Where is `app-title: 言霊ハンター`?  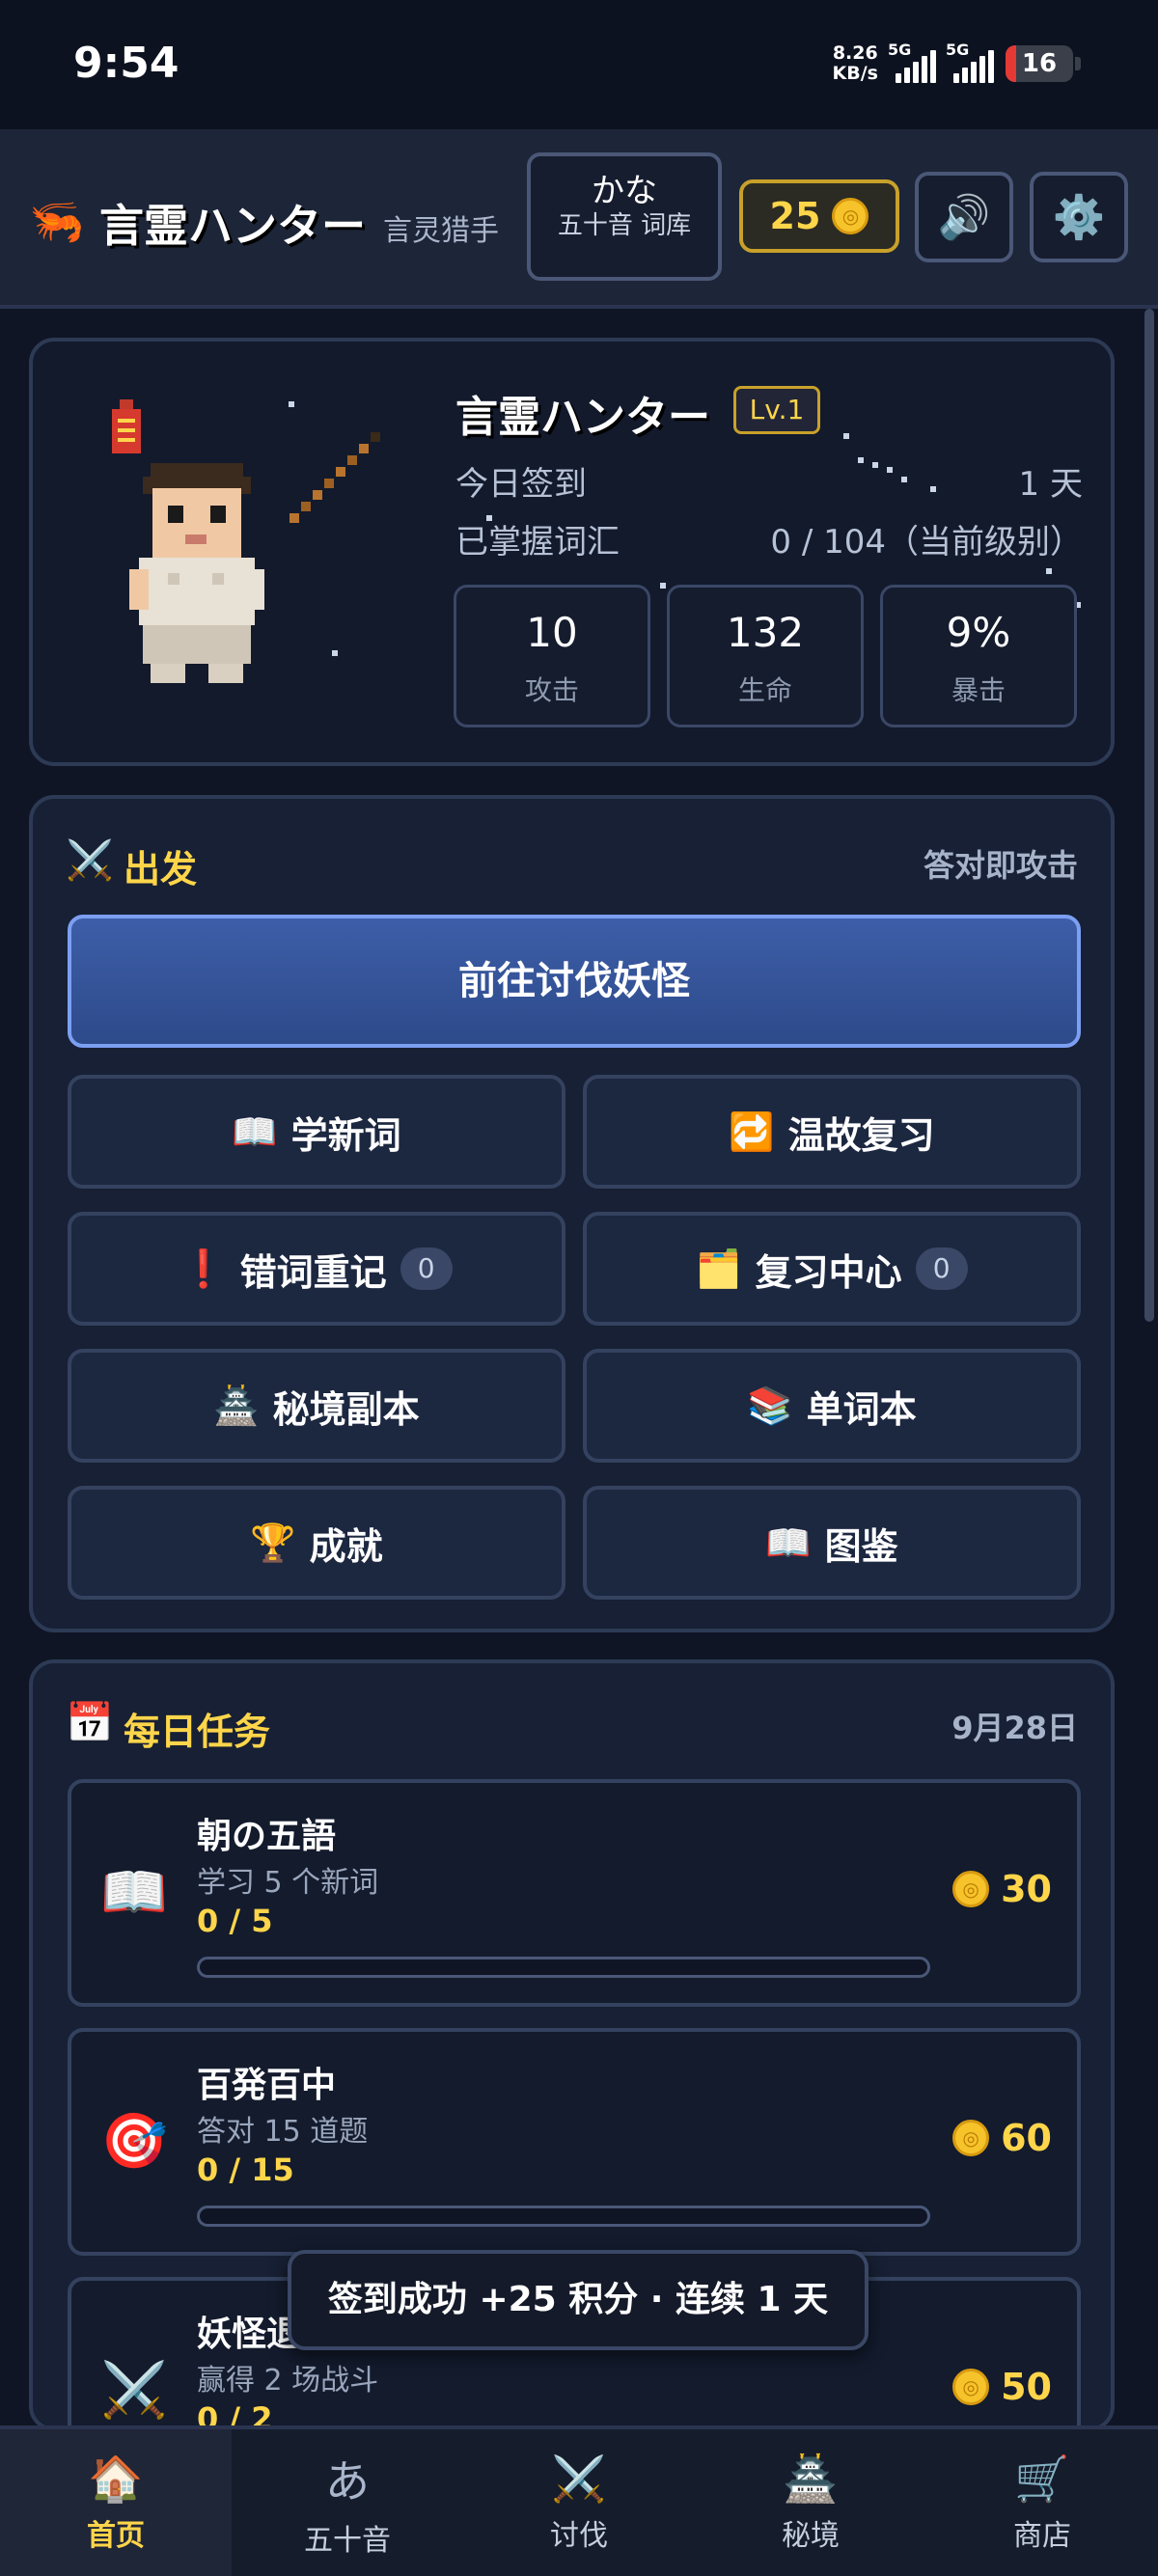 app-title: 言霊ハンター is located at coordinates (232, 226).